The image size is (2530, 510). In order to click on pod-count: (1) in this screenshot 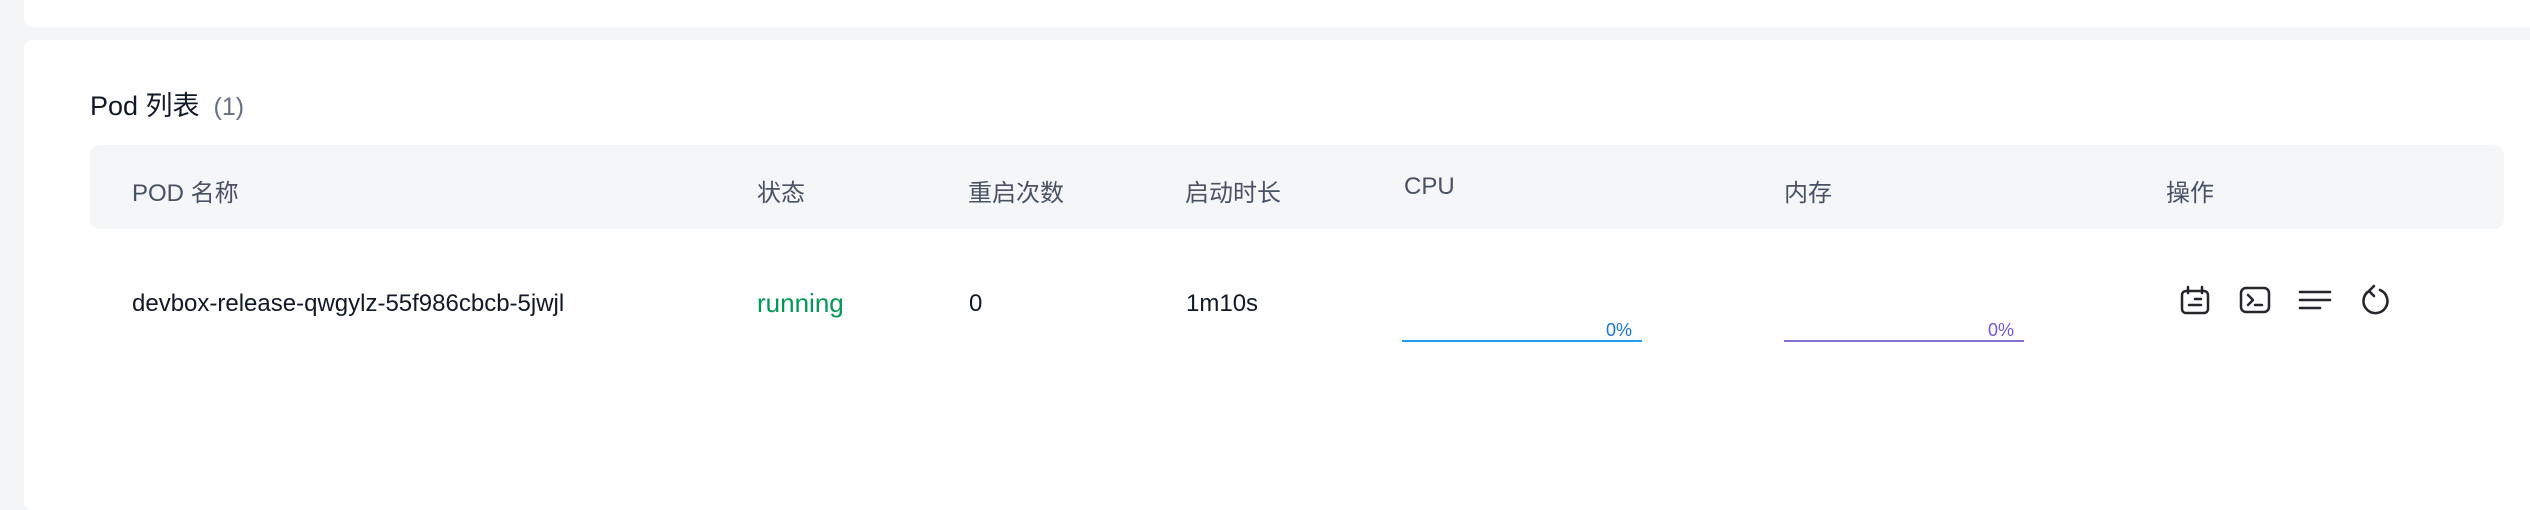, I will do `click(229, 107)`.